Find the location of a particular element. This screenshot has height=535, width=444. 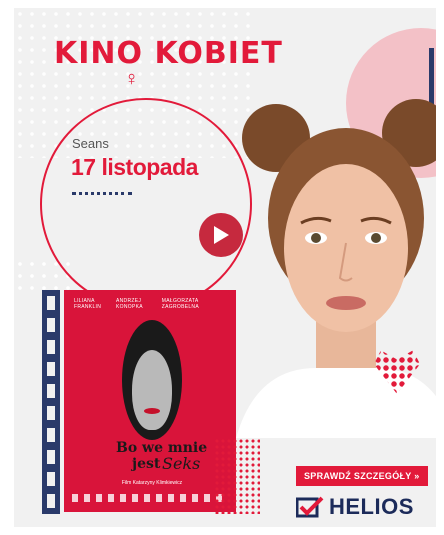

play-icon is located at coordinates (221, 235).